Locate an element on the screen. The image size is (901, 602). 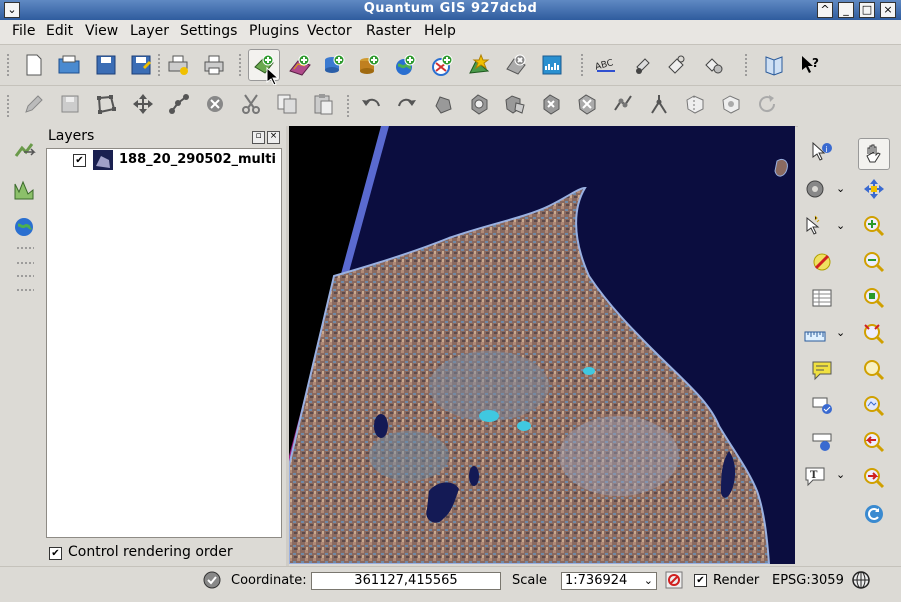
reshape-features-icon is located at coordinates (623, 104).